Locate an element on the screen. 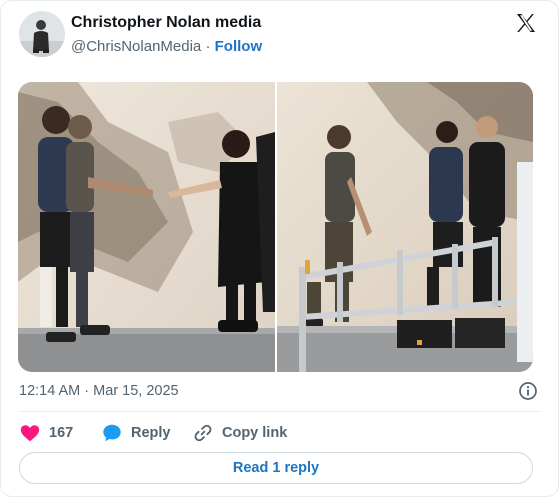 The height and width of the screenshot is (497, 559). read-replies-button: Read 1 reply is located at coordinates (276, 468).